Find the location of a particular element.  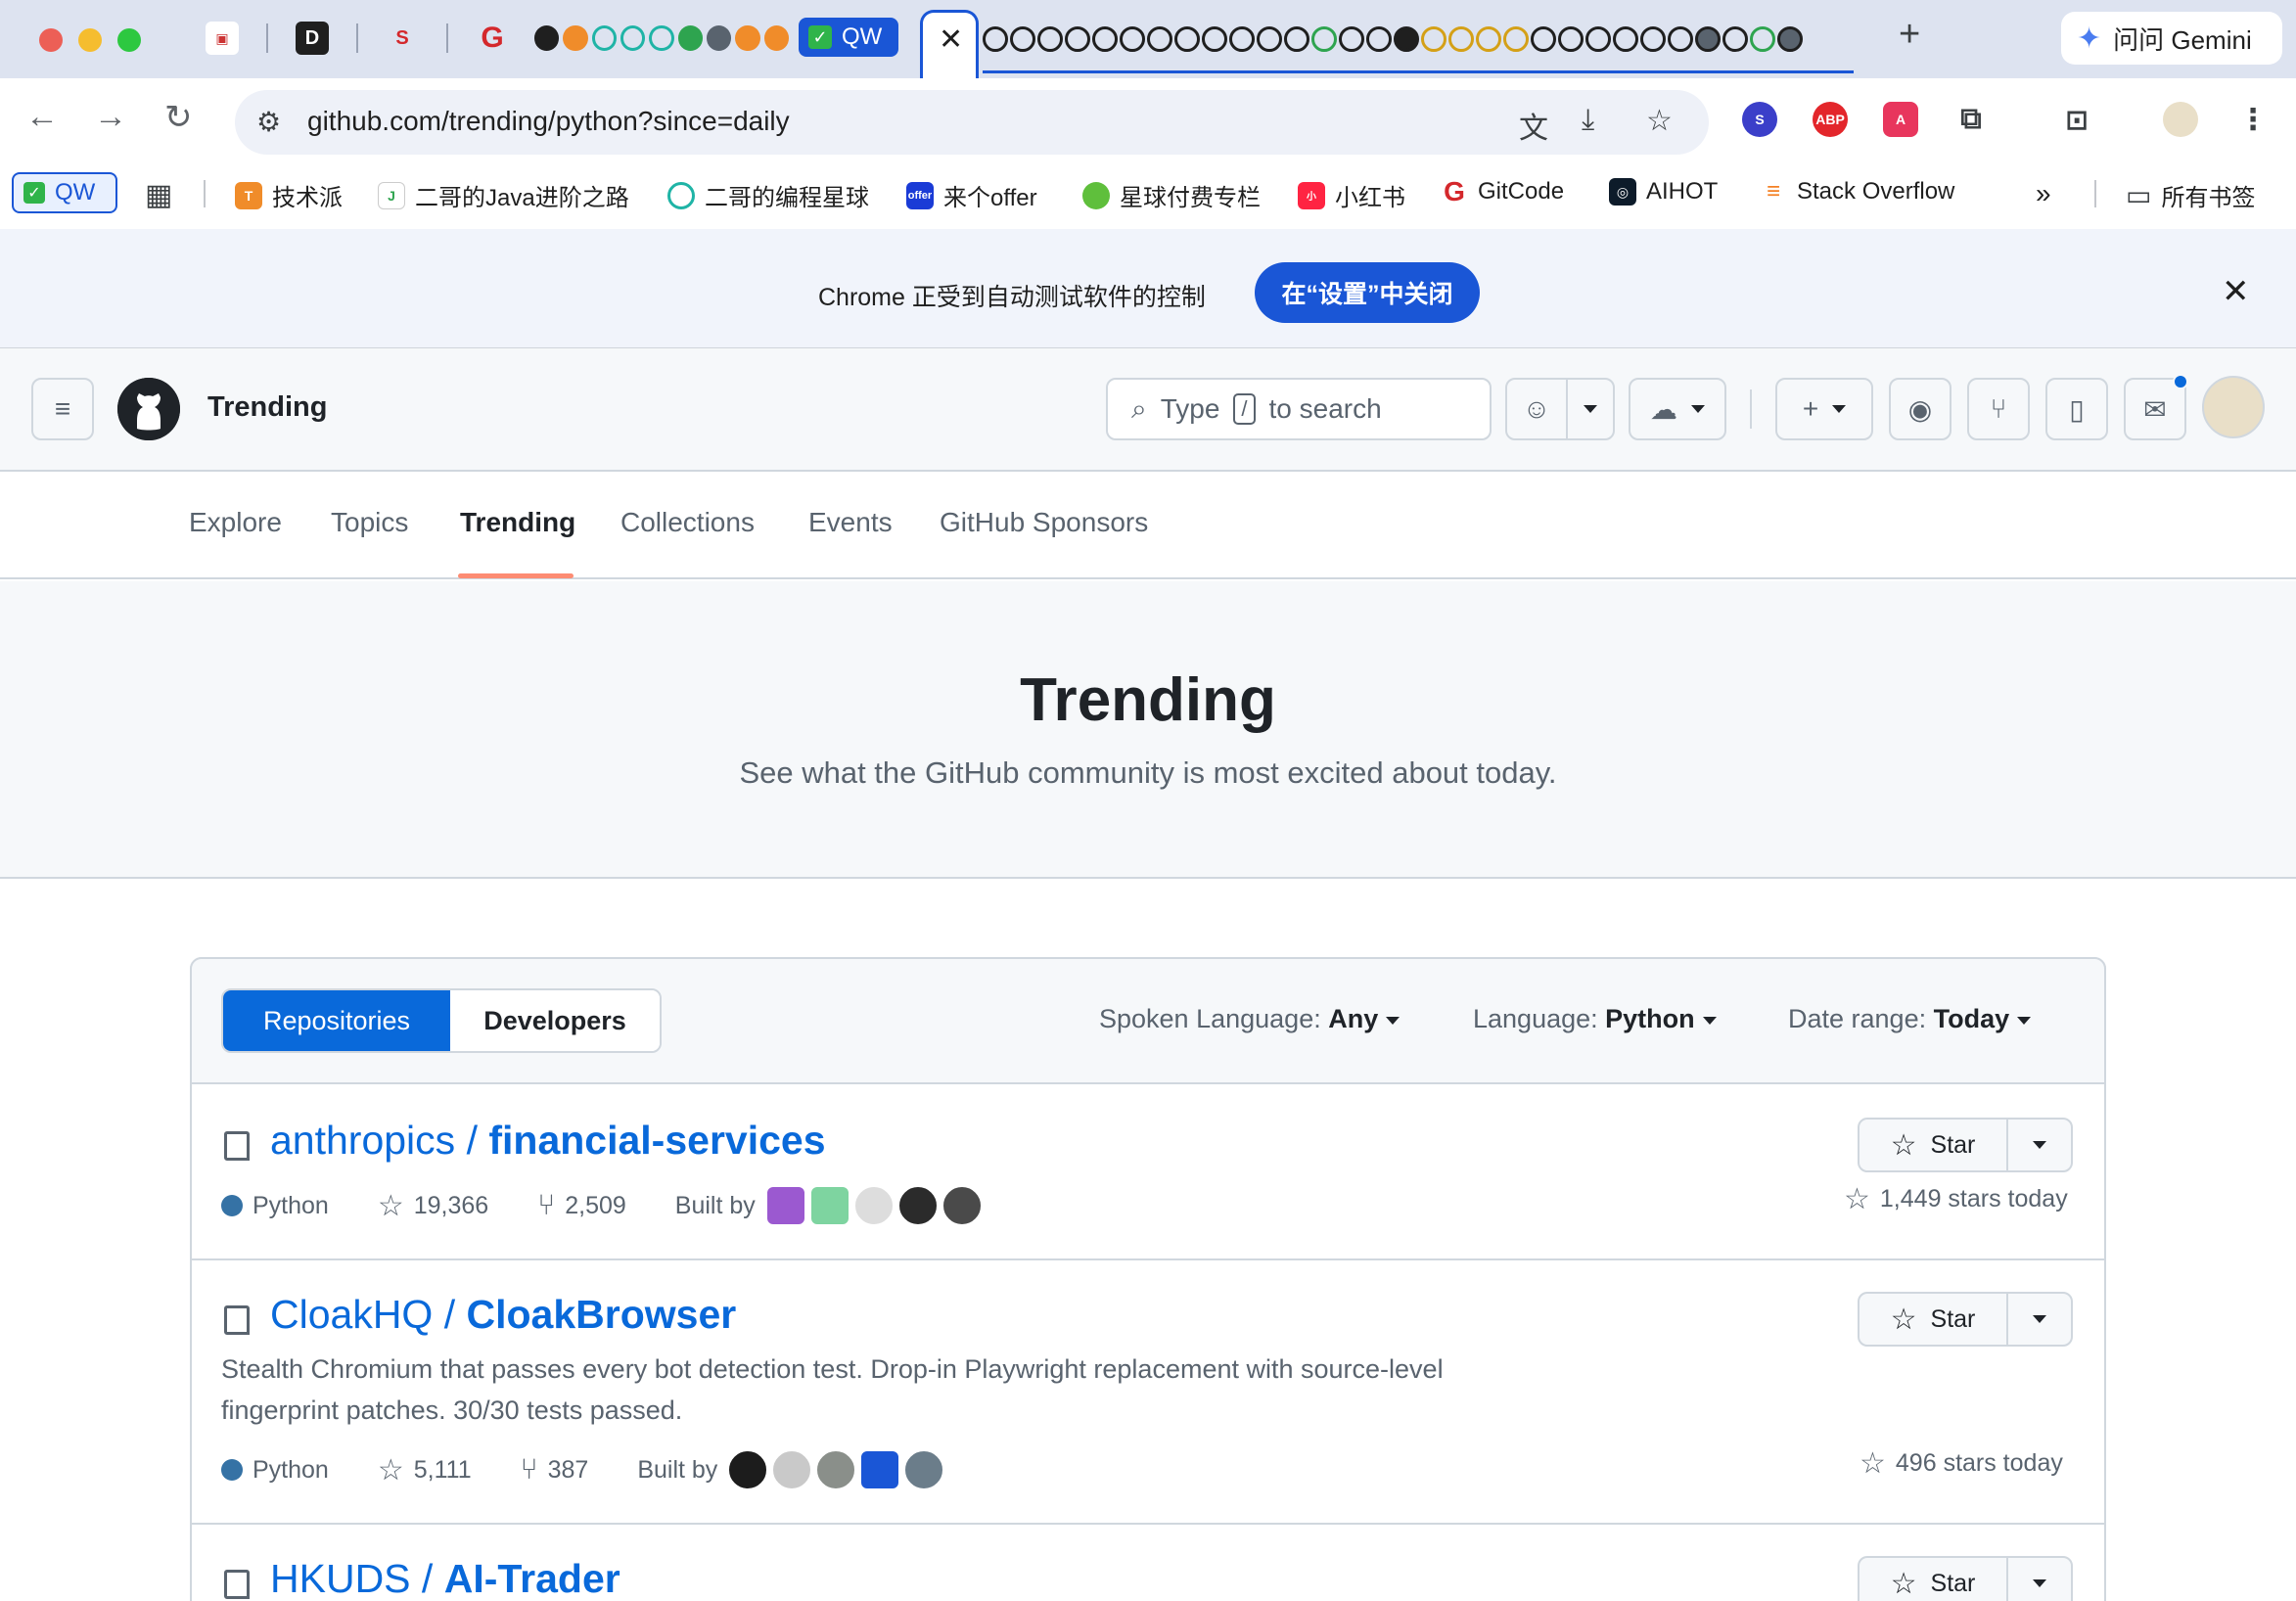

repo-icon is located at coordinates (237, 1320).